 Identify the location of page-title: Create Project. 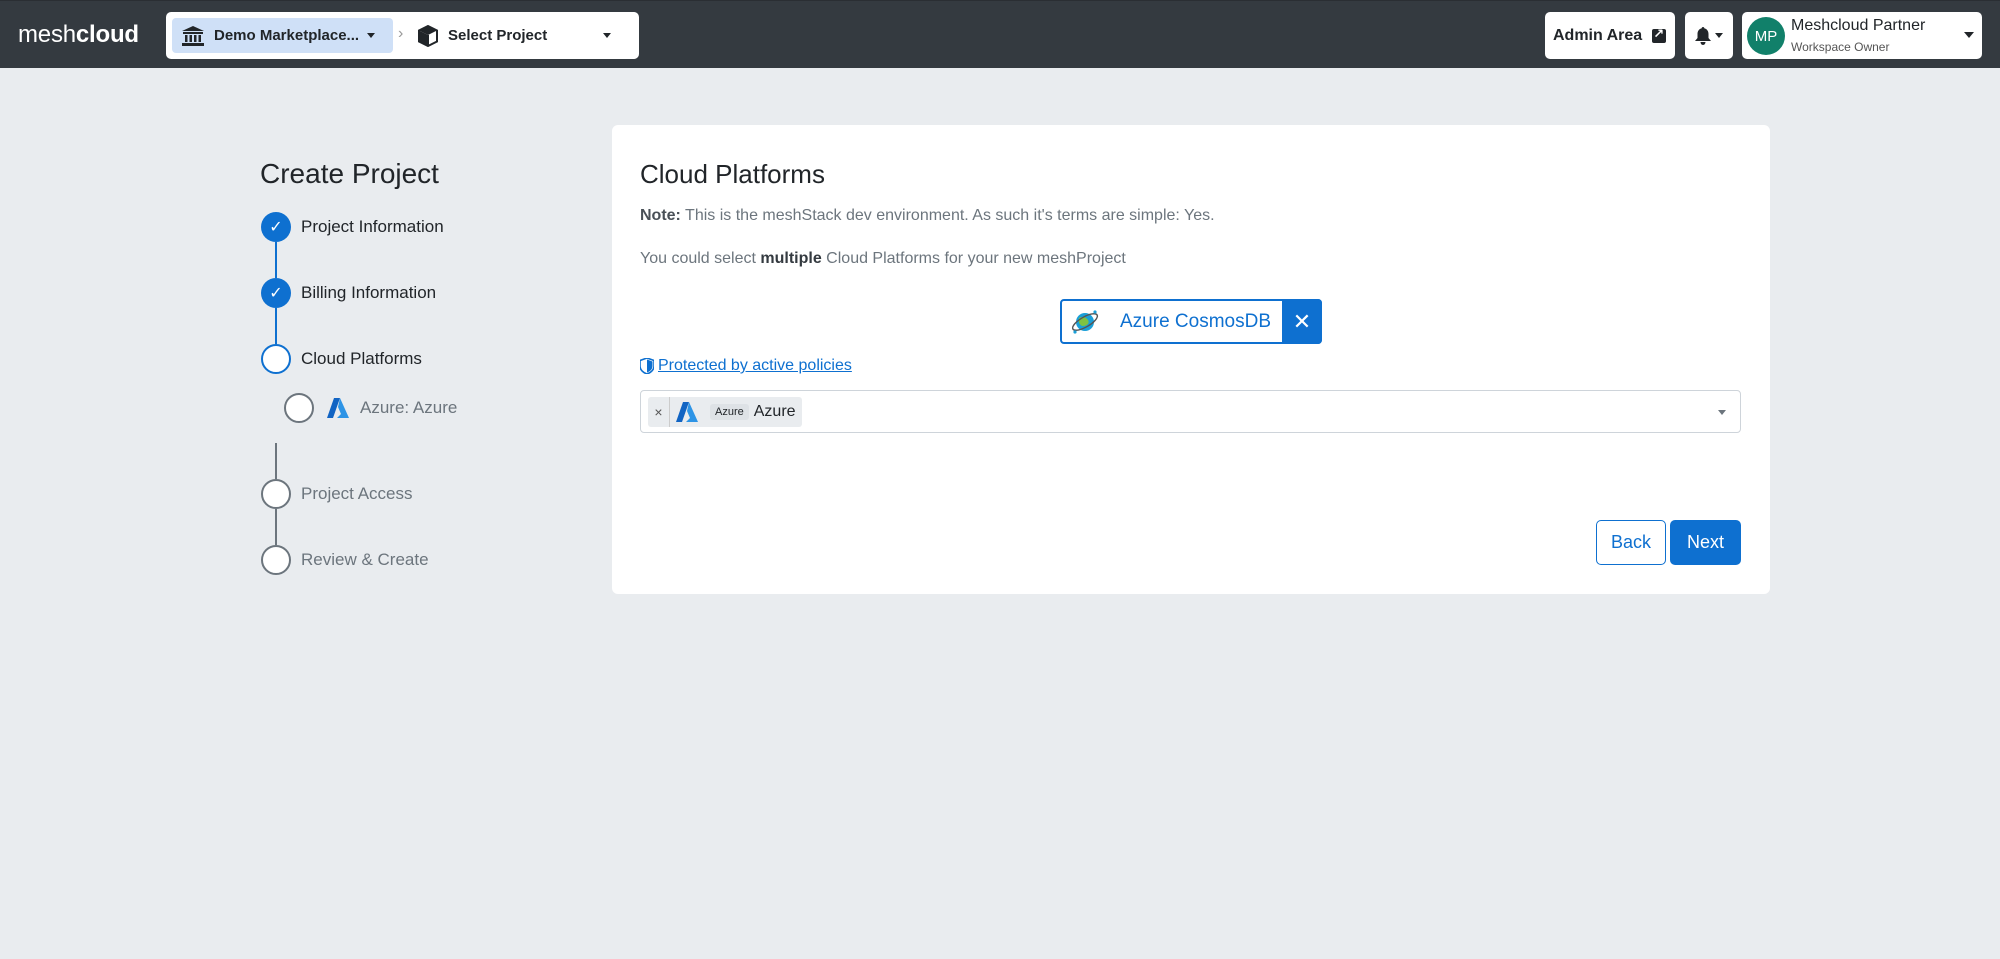
(349, 173).